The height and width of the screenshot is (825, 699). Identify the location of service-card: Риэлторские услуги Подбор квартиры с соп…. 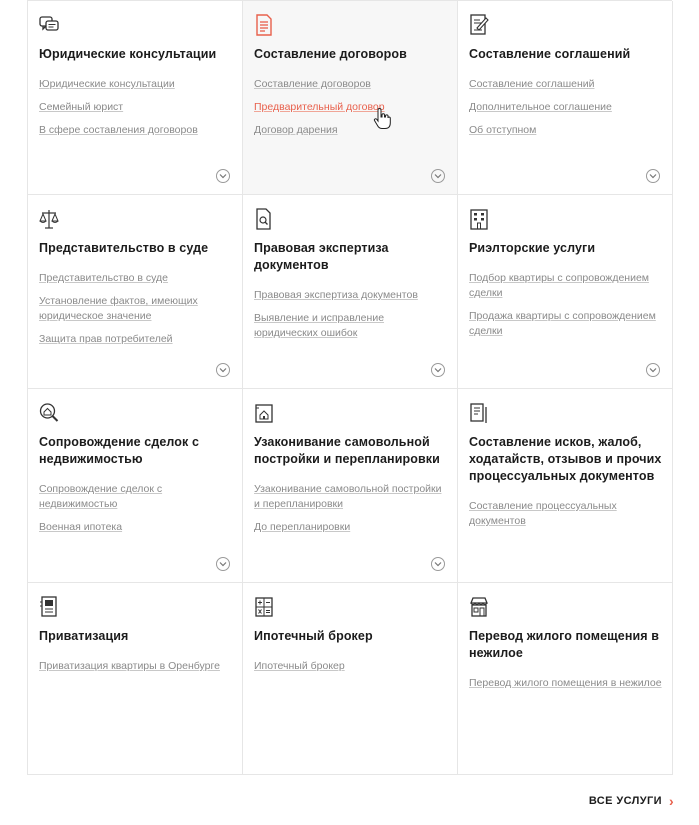
(565, 292).